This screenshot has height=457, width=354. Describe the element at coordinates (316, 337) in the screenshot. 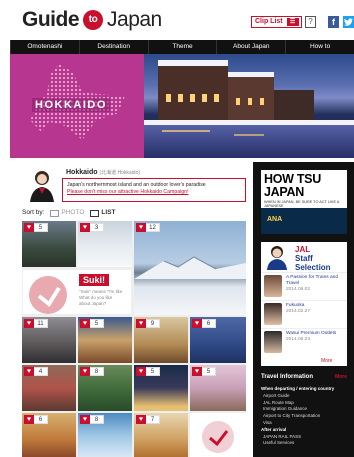

I see `staff-article-text: Wasui Premium Outlets 2014.06.23` at that location.